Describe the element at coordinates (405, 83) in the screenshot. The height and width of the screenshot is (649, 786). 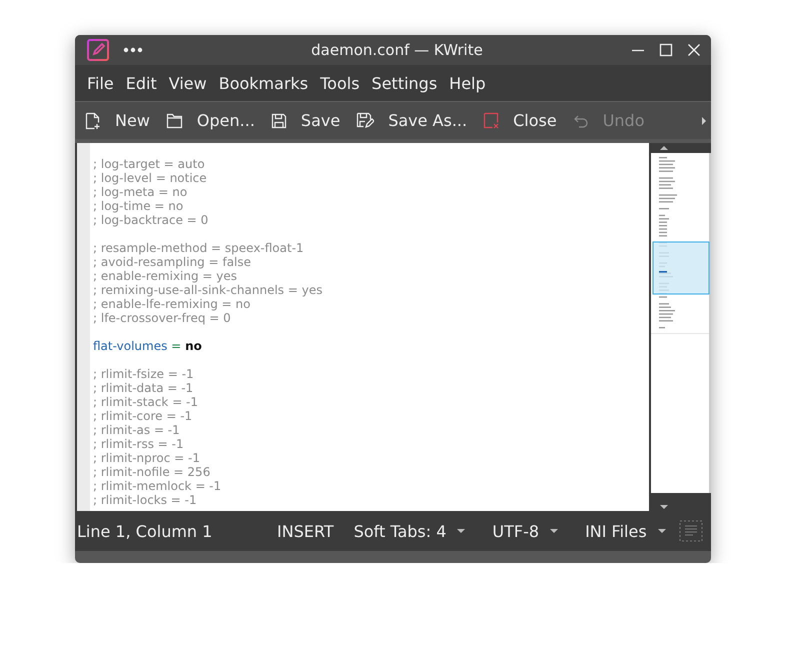
I see `menu-item: Settings` at that location.